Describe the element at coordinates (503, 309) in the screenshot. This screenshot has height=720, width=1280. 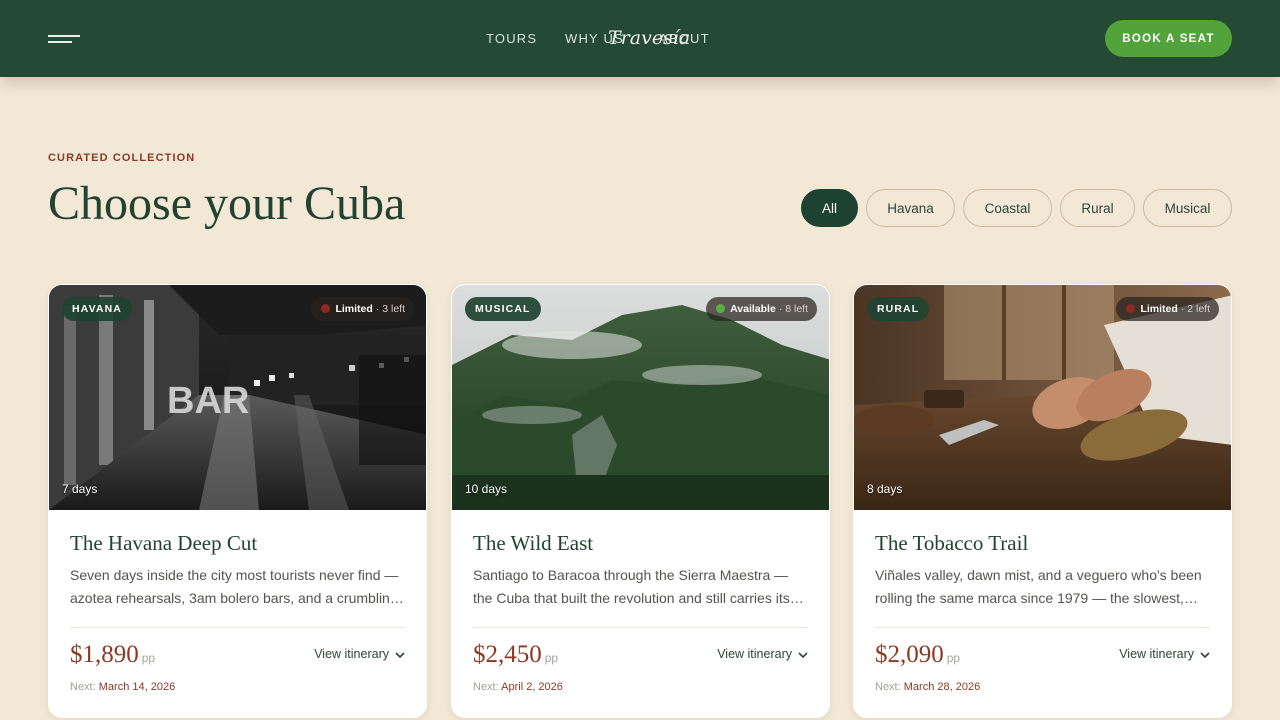
I see `category-tag: MUSICAL` at that location.